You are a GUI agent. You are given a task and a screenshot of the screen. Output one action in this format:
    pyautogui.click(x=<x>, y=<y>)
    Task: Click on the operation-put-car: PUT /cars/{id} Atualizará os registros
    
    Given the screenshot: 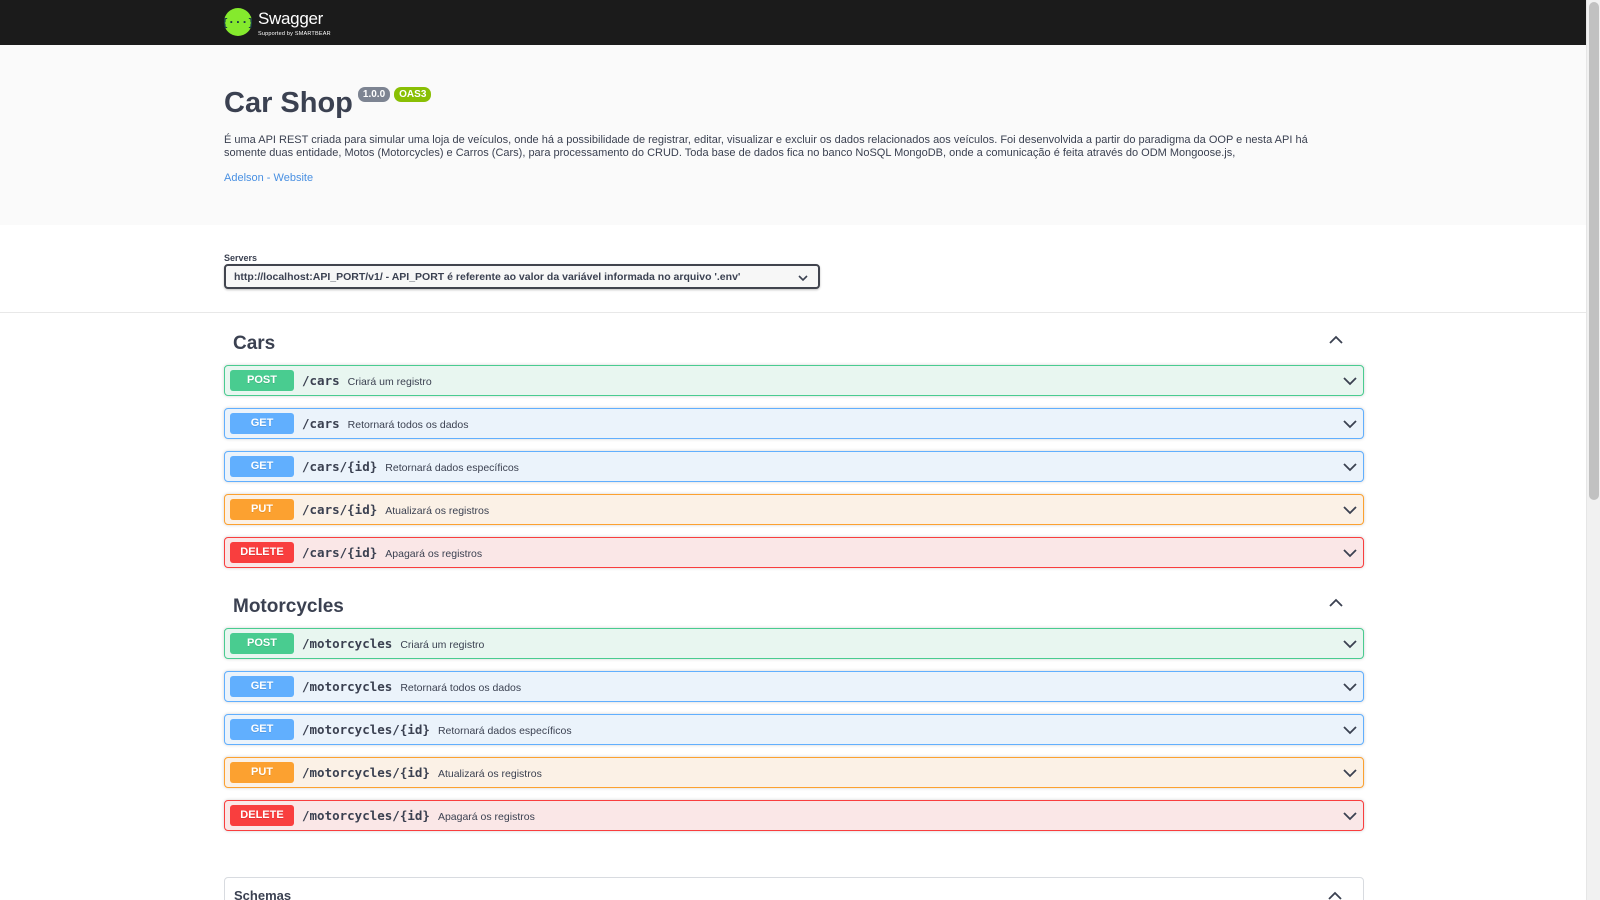 What is the action you would take?
    pyautogui.click(x=794, y=509)
    